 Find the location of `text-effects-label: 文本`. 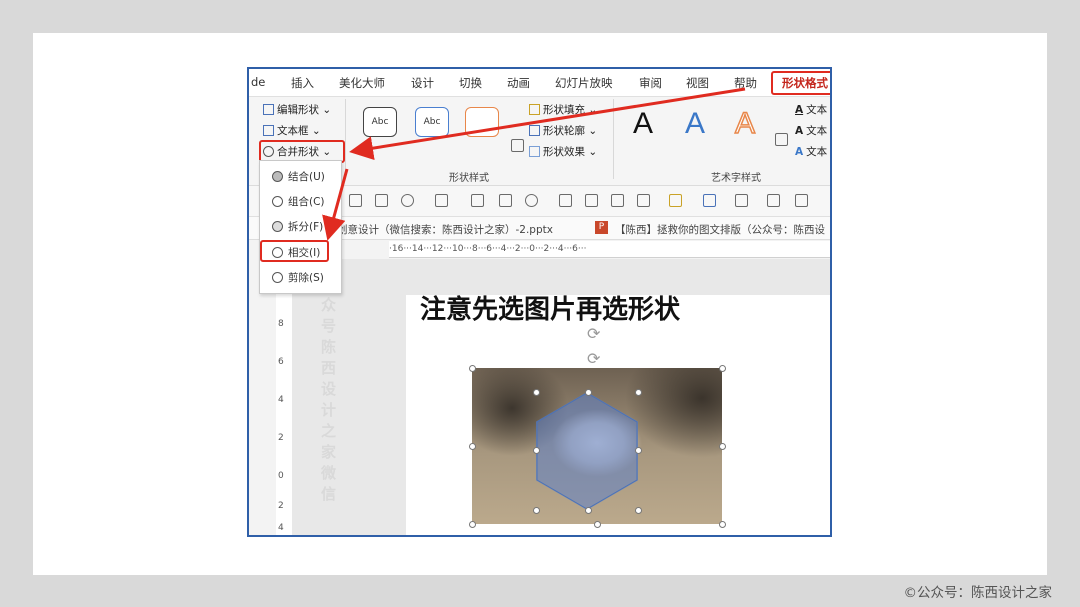

text-effects-label: 文本 is located at coordinates (817, 152).